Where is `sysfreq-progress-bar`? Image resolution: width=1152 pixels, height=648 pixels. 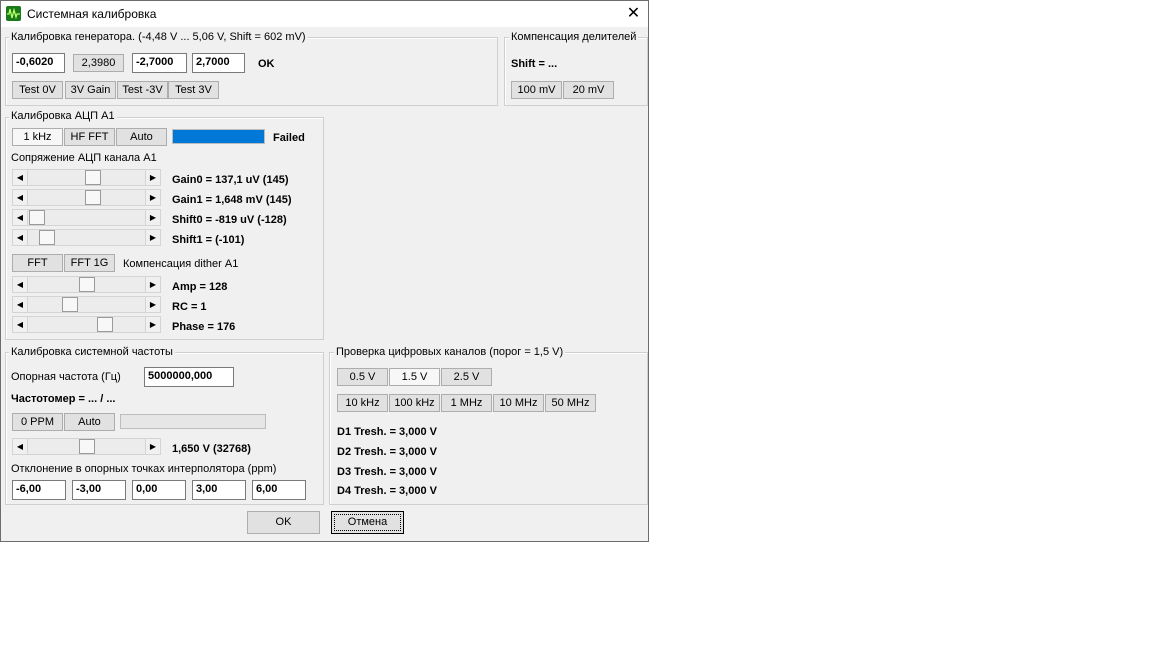
sysfreq-progress-bar is located at coordinates (193, 421).